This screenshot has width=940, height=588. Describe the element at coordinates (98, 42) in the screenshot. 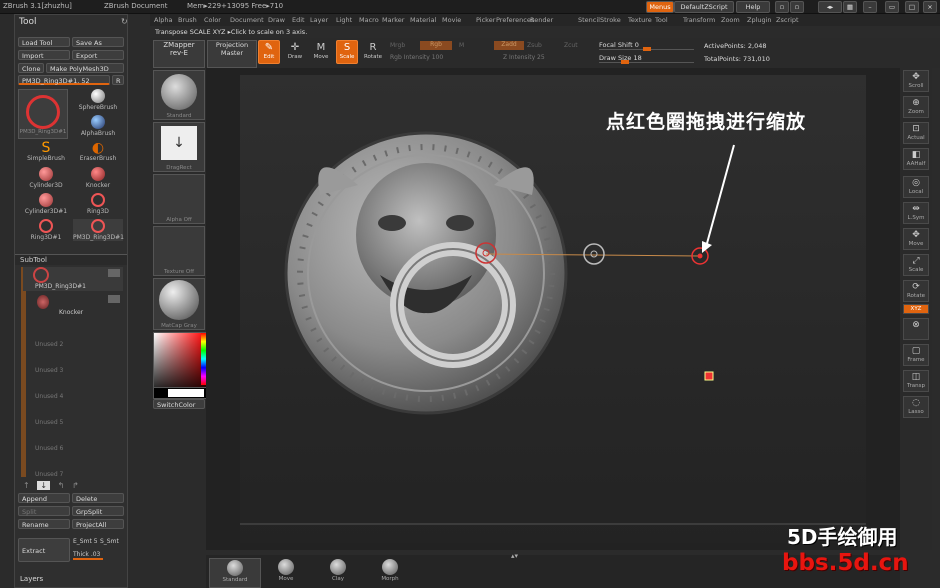

I see `save-as-button: Save As` at that location.